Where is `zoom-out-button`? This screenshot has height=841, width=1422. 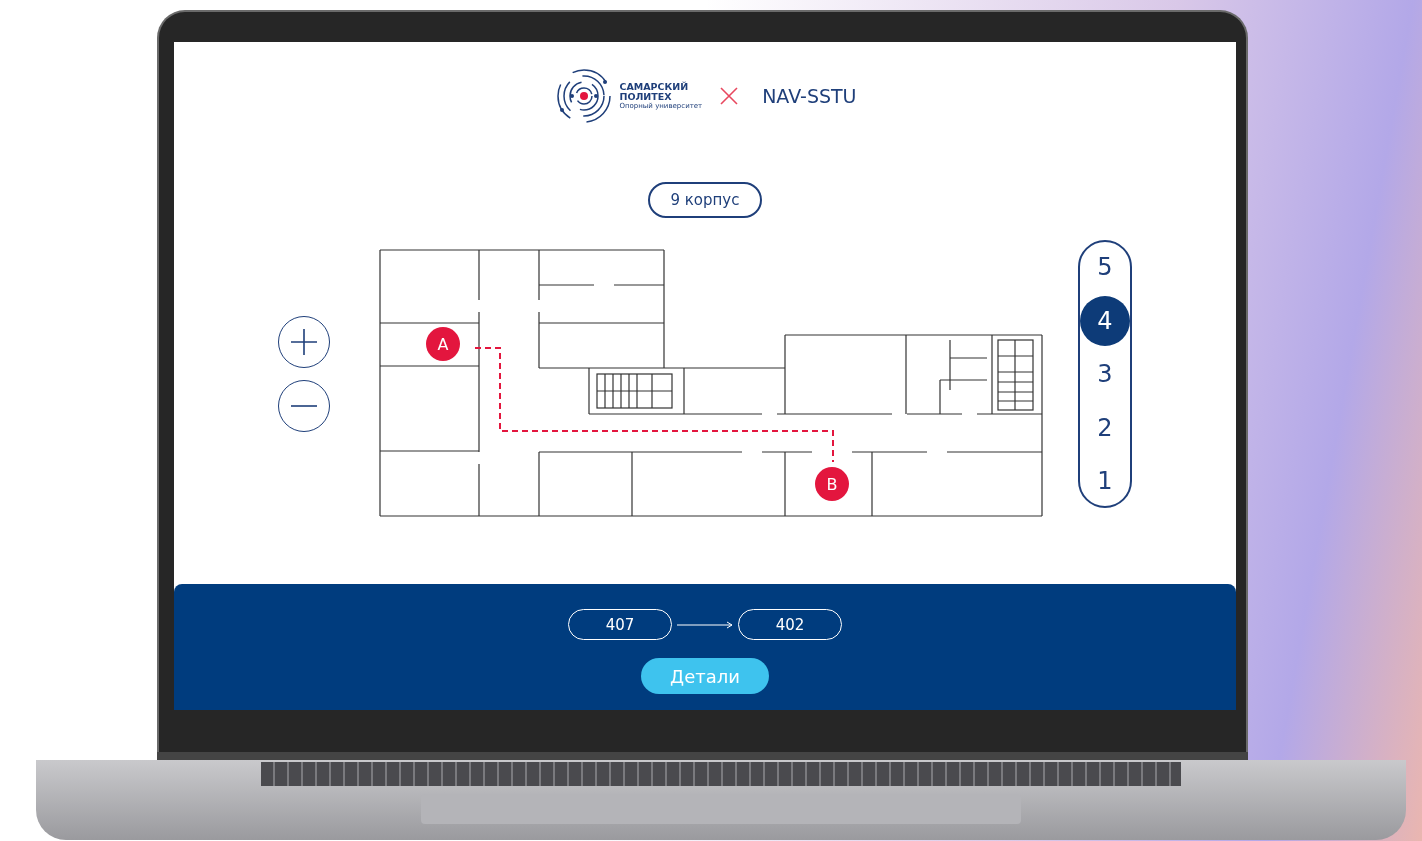
zoom-out-button is located at coordinates (304, 406).